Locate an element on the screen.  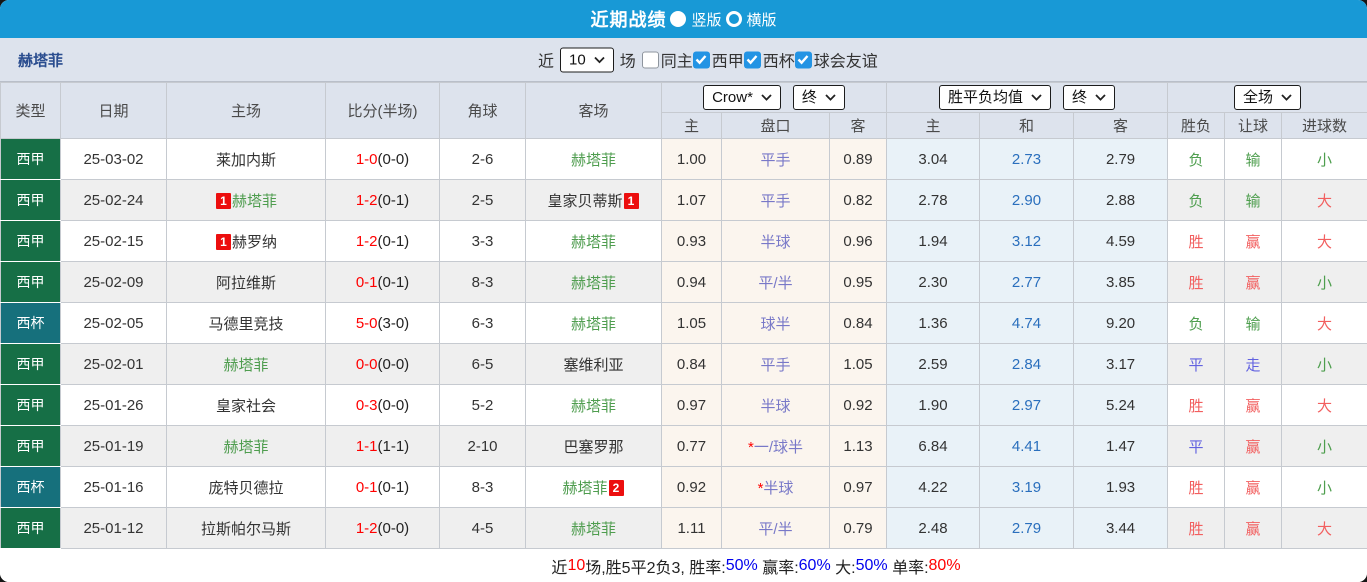
avg-draw-cell: 2.90 is located at coordinates (1027, 200).